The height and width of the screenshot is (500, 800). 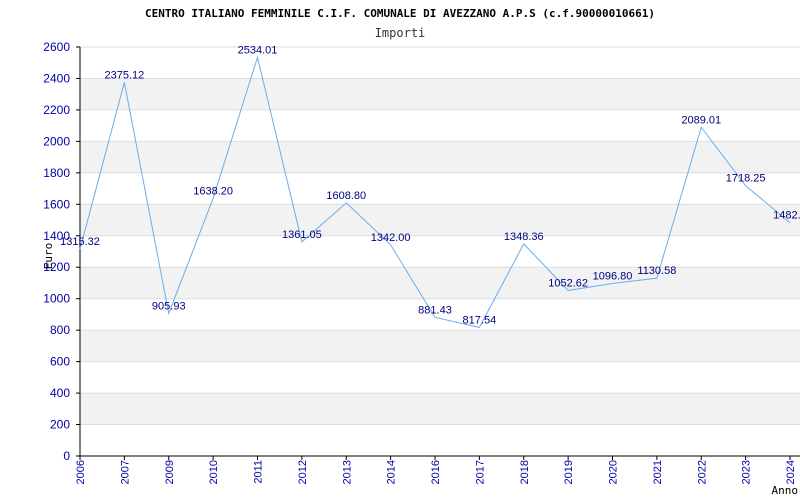 I want to click on data-label: 1342.00, so click(x=391, y=238).